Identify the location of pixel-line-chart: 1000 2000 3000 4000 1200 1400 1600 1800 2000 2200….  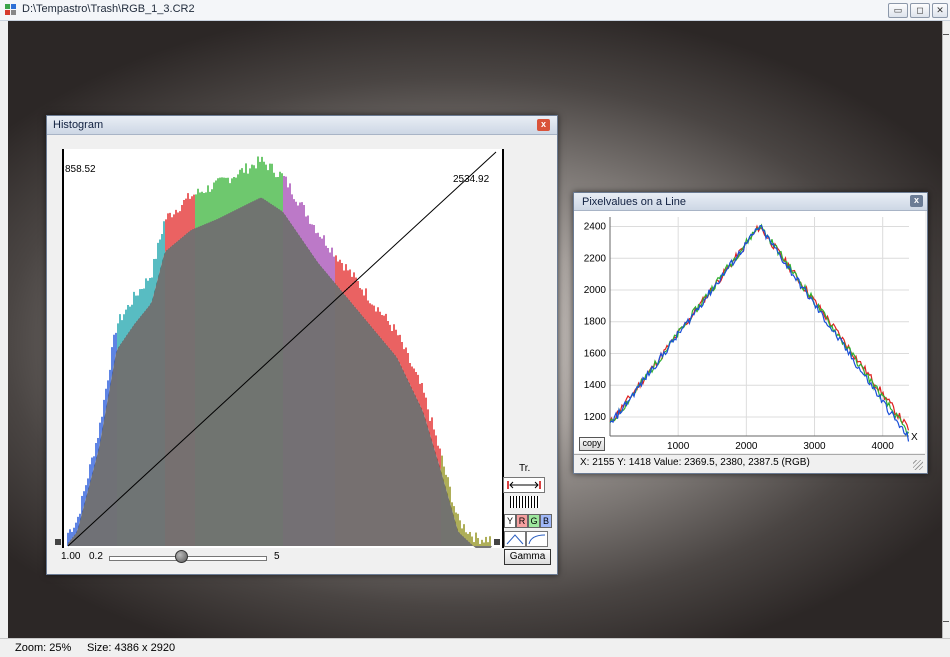
(751, 334).